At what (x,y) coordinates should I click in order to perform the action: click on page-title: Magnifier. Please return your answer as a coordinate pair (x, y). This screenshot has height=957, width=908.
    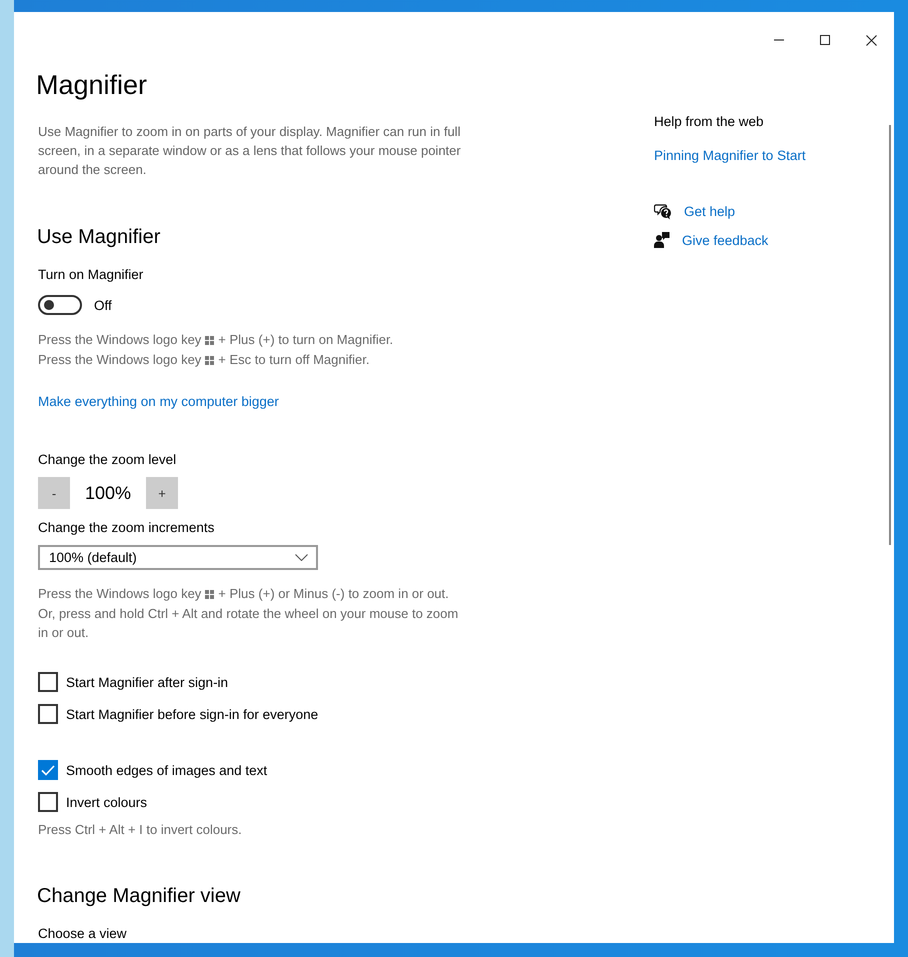
    Looking at the image, I should click on (92, 85).